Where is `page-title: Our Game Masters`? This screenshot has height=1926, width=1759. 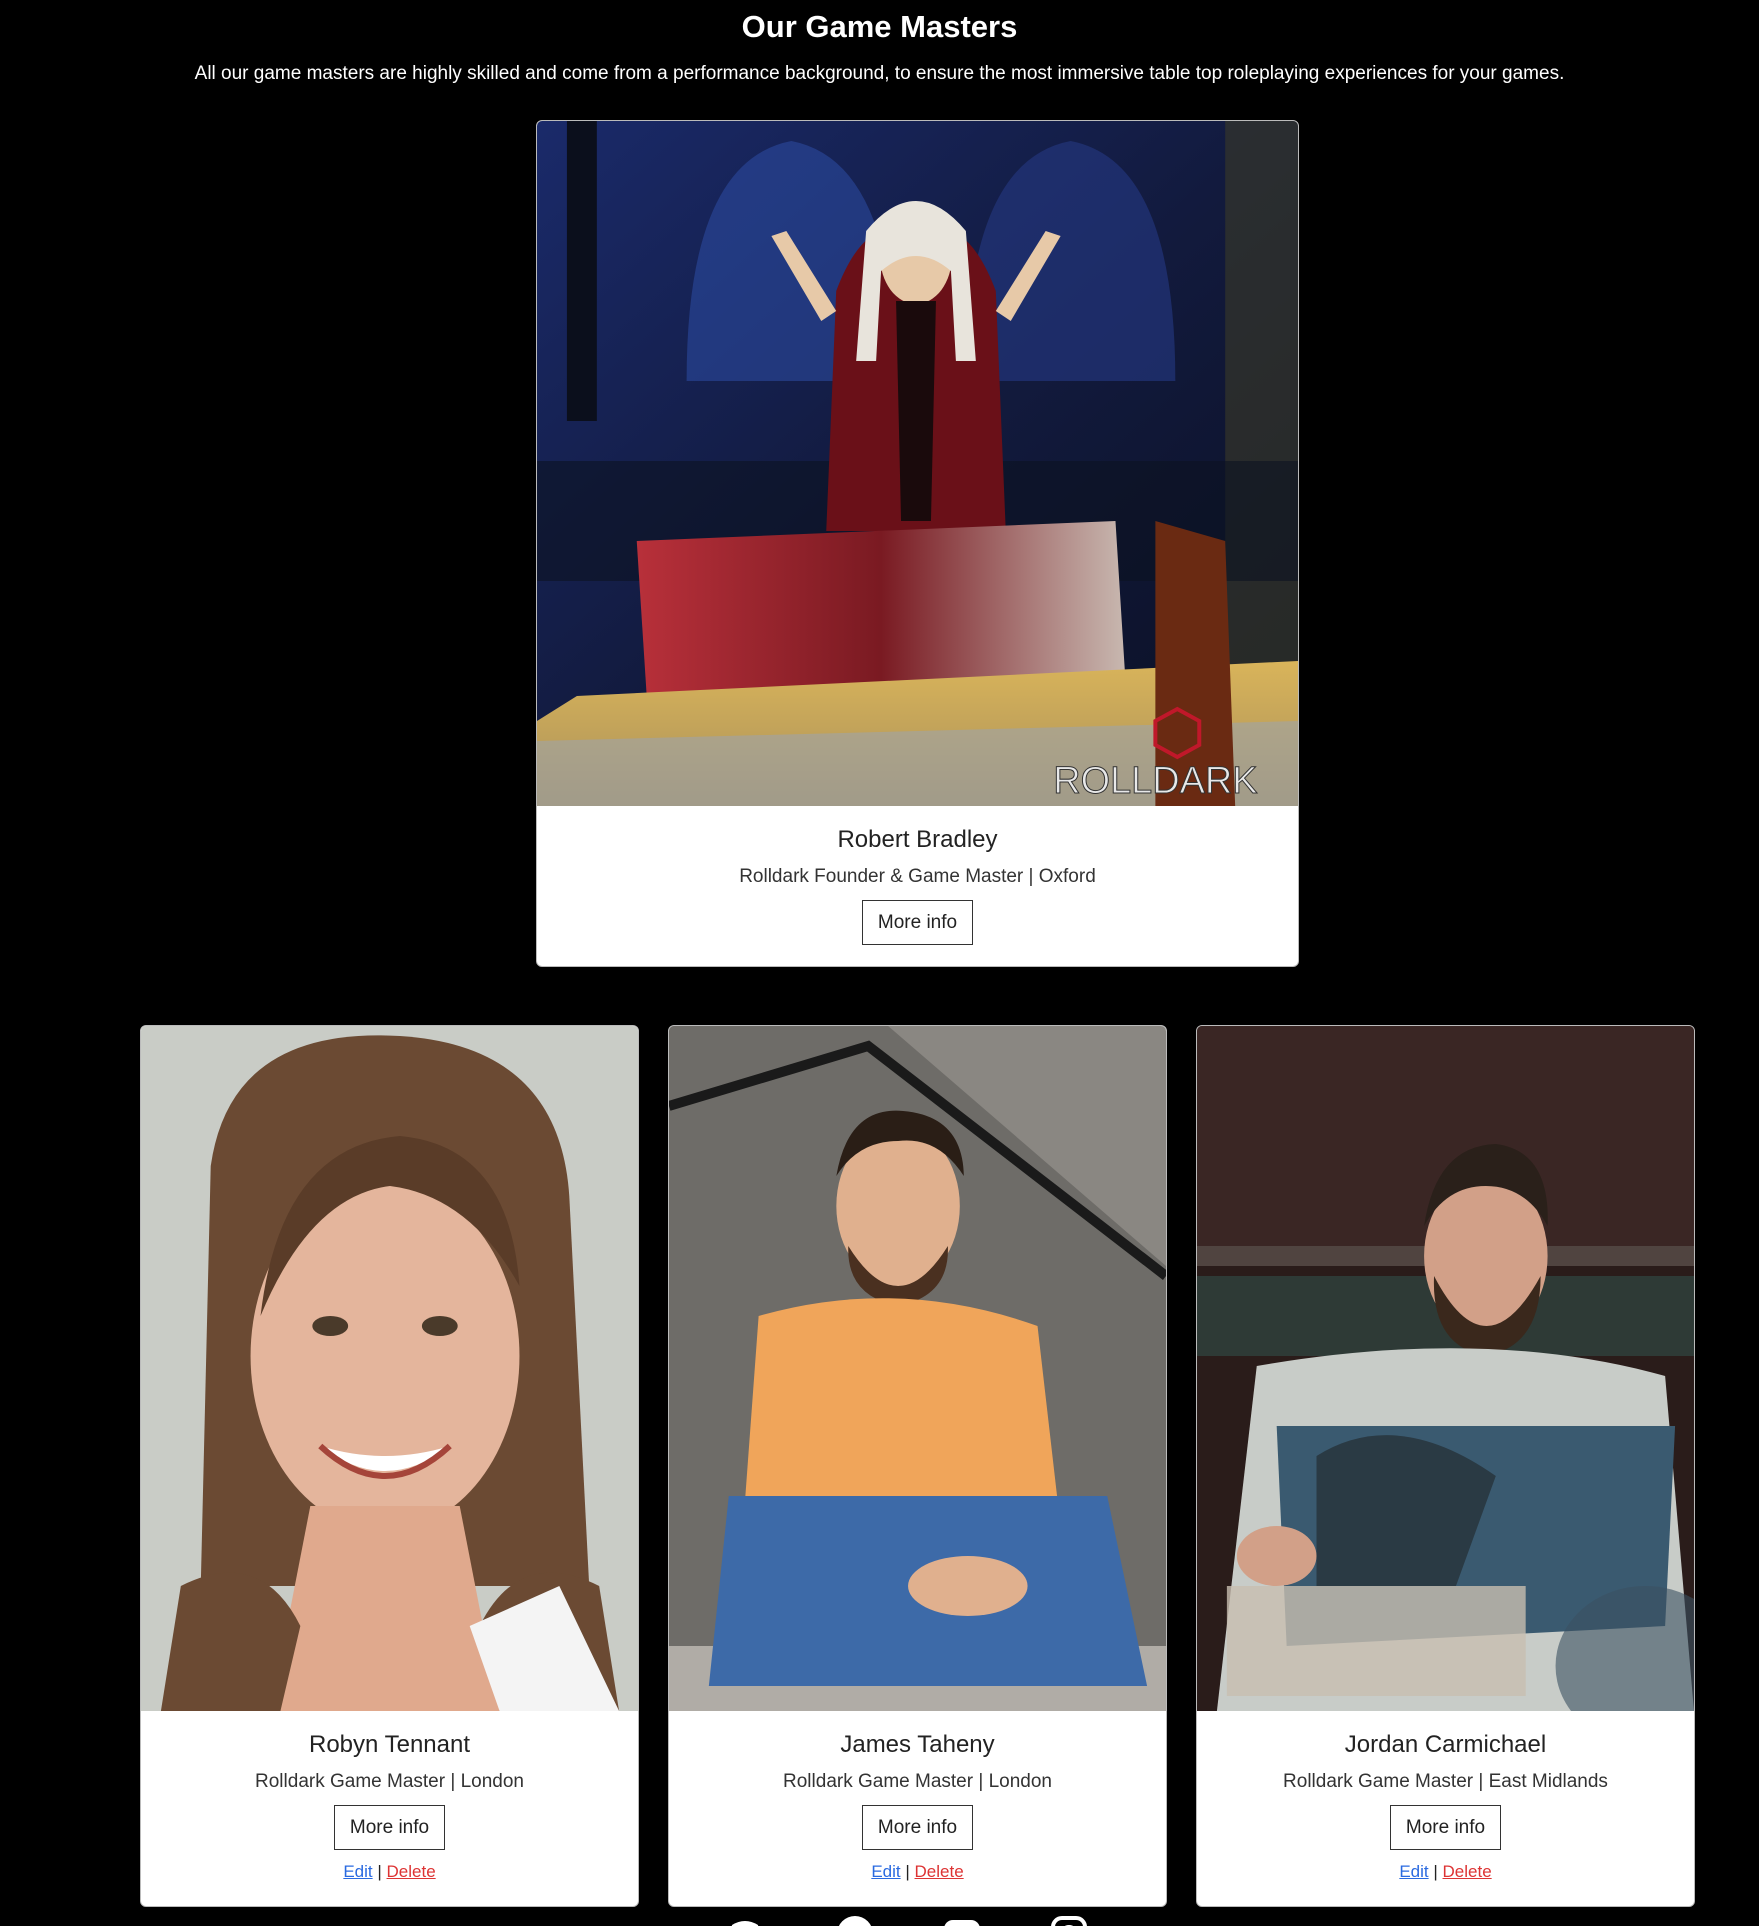
page-title: Our Game Masters is located at coordinates (879, 26).